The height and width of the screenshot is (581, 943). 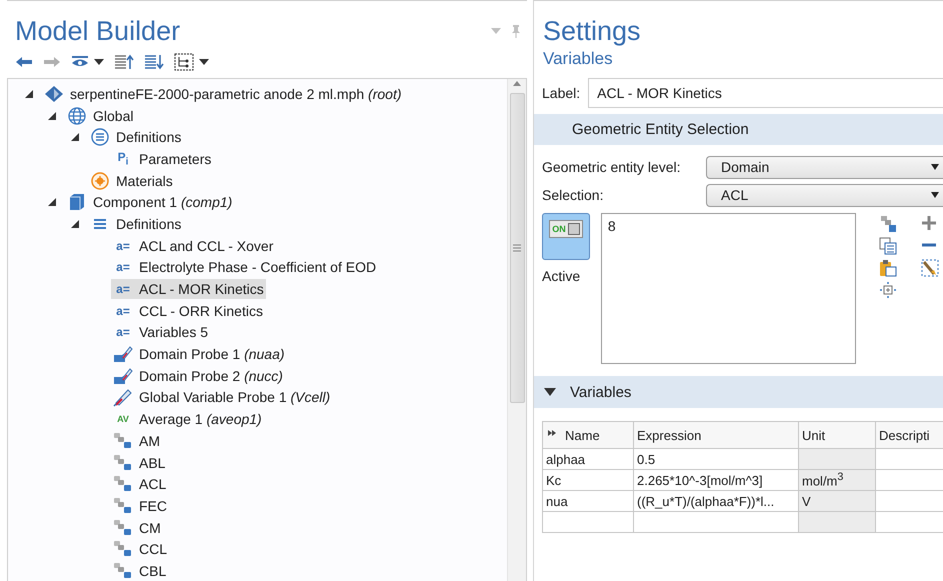 What do you see at coordinates (888, 224) in the screenshot?
I see `selection-tool-icon` at bounding box center [888, 224].